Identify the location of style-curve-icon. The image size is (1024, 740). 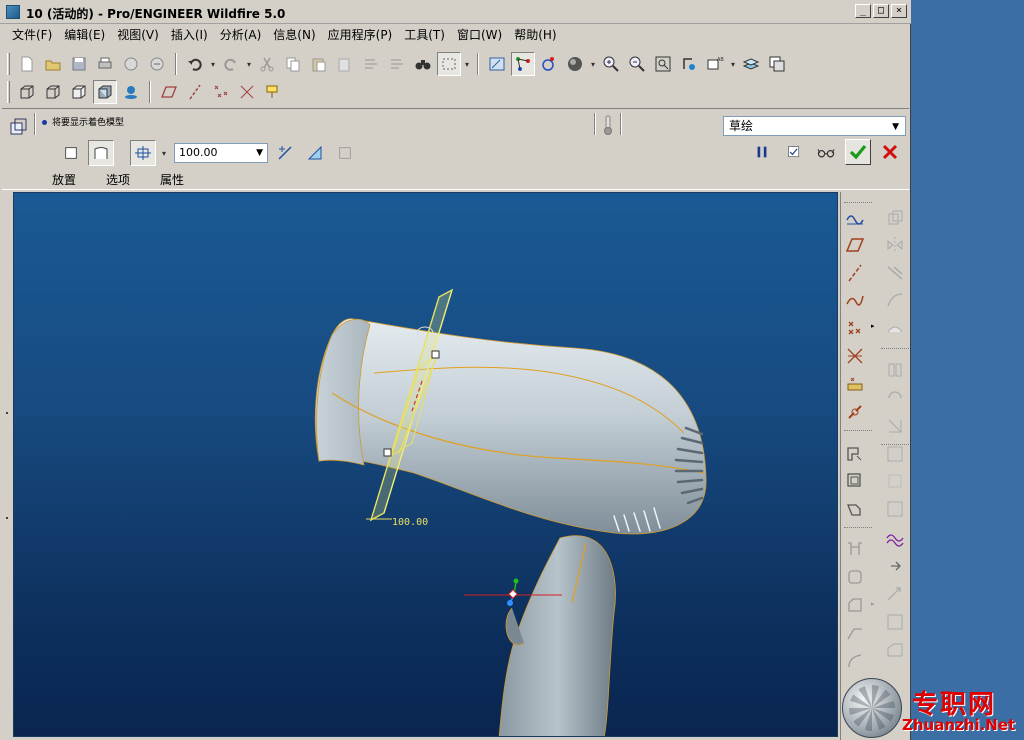
(895, 538).